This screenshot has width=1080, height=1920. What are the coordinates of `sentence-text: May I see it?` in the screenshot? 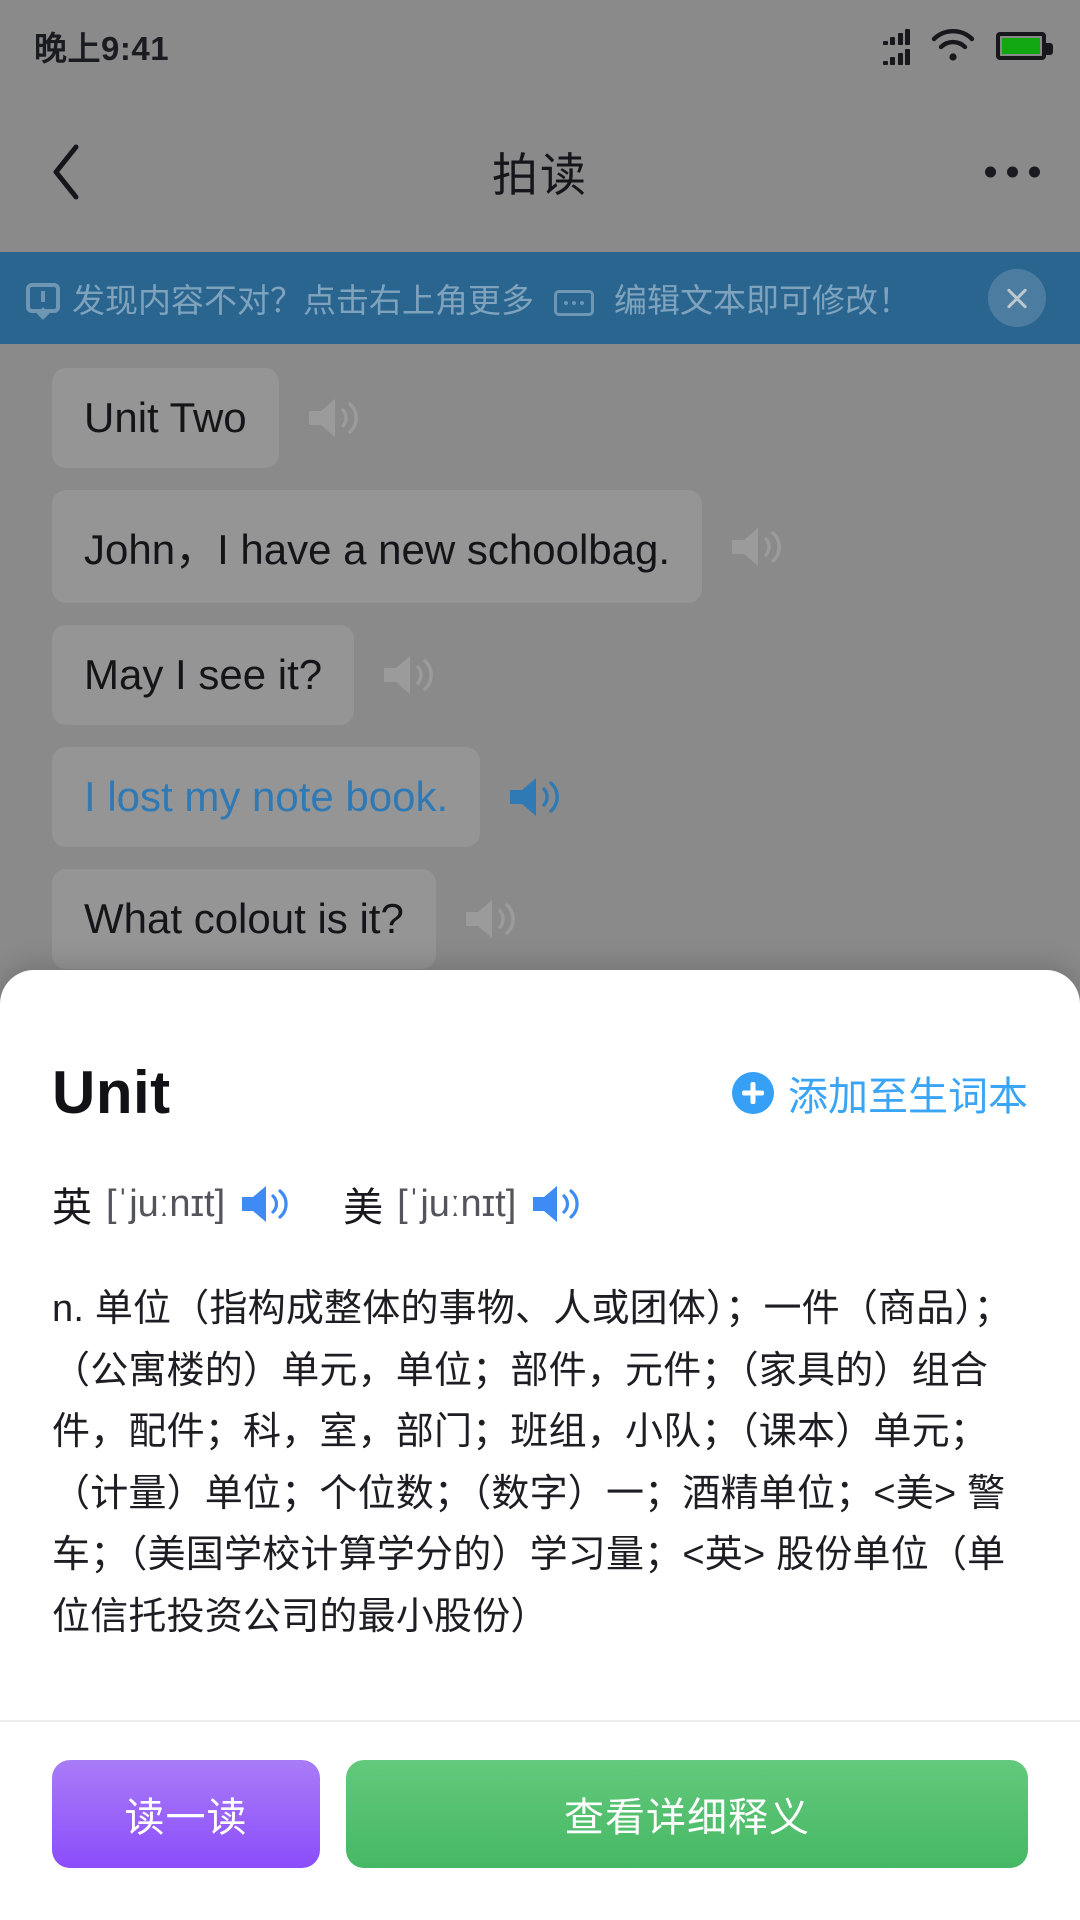 It's located at (203, 675).